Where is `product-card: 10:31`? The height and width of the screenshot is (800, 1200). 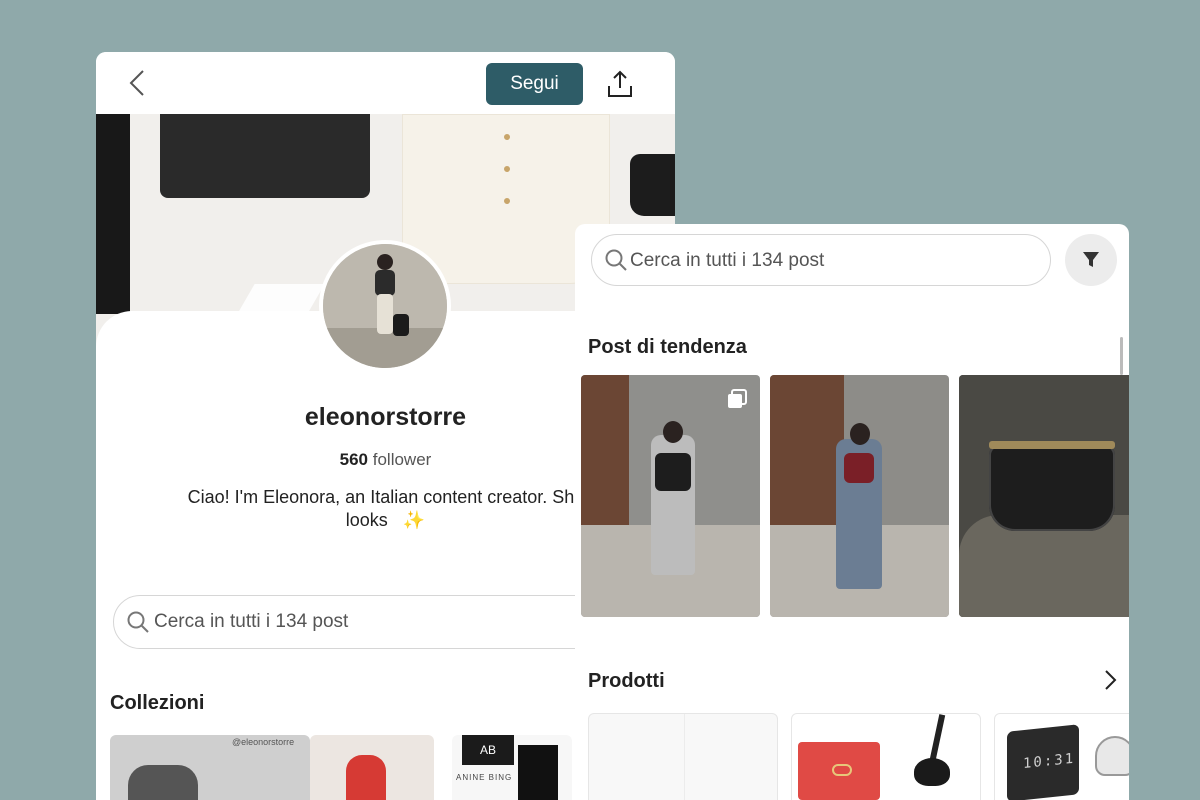 product-card: 10:31 is located at coordinates (1061, 756).